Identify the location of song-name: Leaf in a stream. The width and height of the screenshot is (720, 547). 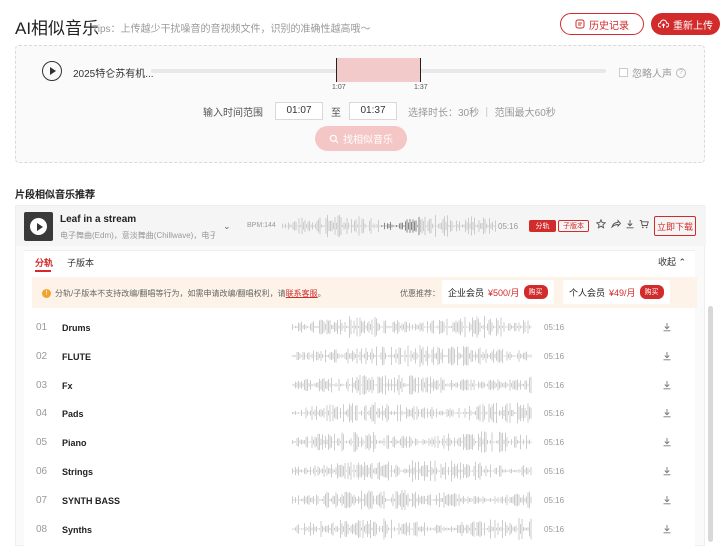
(98, 219).